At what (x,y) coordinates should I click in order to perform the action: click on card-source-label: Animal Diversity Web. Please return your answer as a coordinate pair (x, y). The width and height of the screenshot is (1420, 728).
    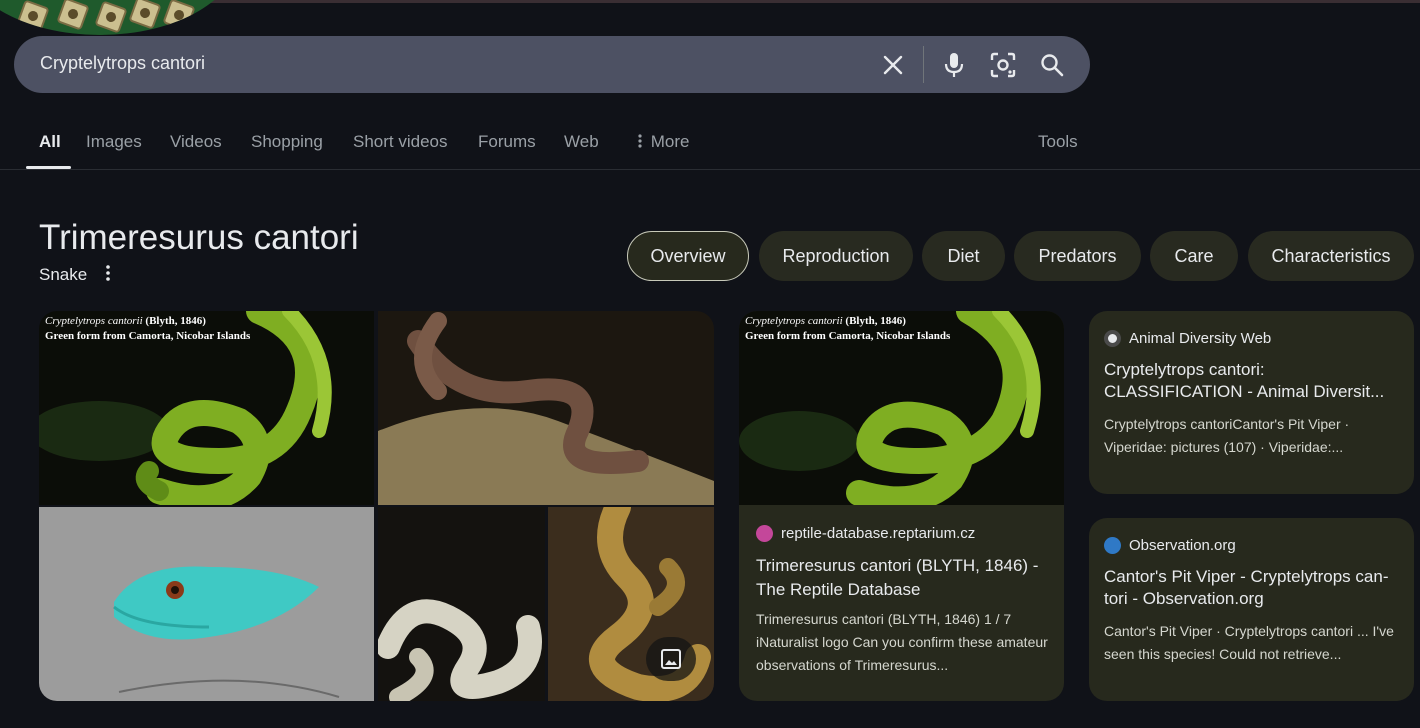
    Looking at the image, I should click on (1200, 338).